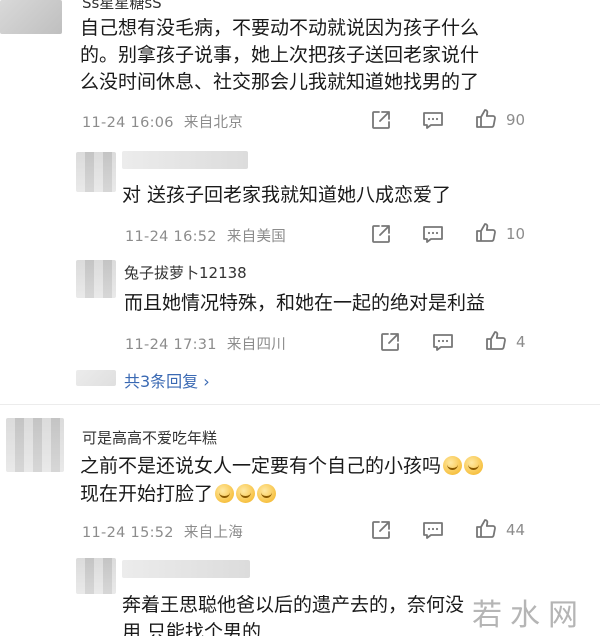 The image size is (600, 636). Describe the element at coordinates (96, 378) in the screenshot. I see `avatar-placeholder` at that location.